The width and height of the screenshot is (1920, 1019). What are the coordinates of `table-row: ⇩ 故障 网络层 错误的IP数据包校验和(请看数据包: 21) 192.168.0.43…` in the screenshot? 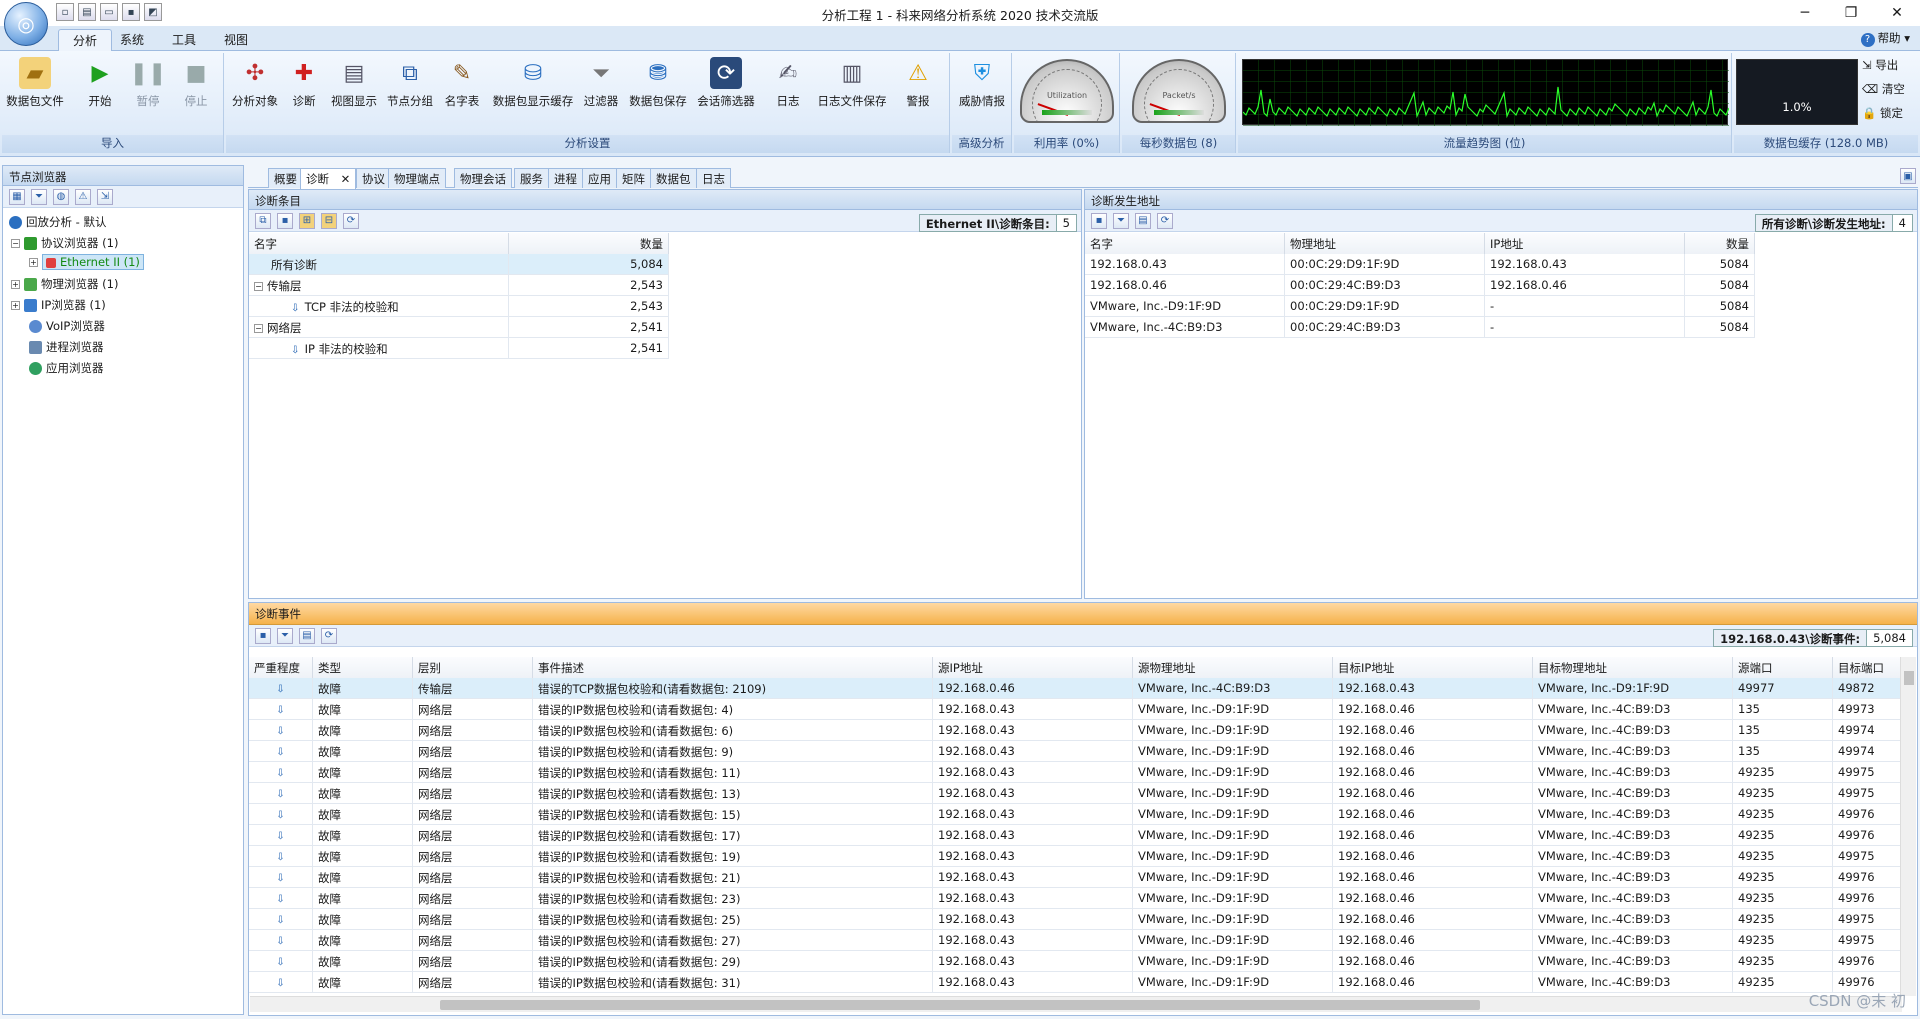 It's located at (1075, 877).